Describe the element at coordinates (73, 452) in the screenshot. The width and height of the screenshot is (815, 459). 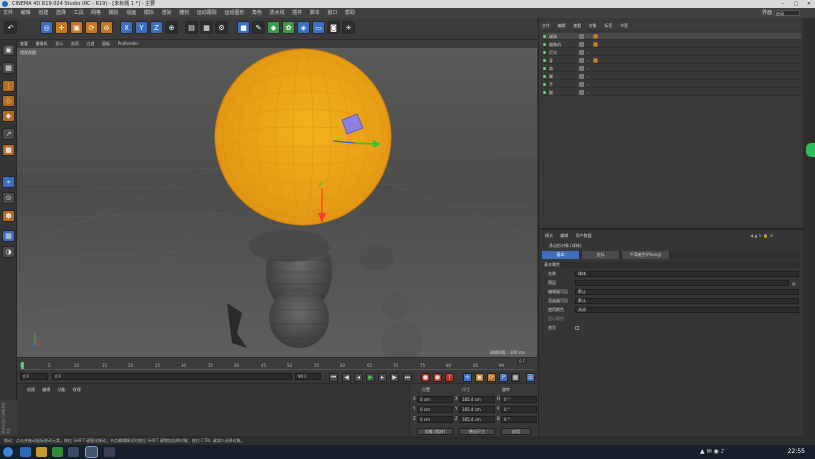
I see `taskbar-app-icon` at that location.